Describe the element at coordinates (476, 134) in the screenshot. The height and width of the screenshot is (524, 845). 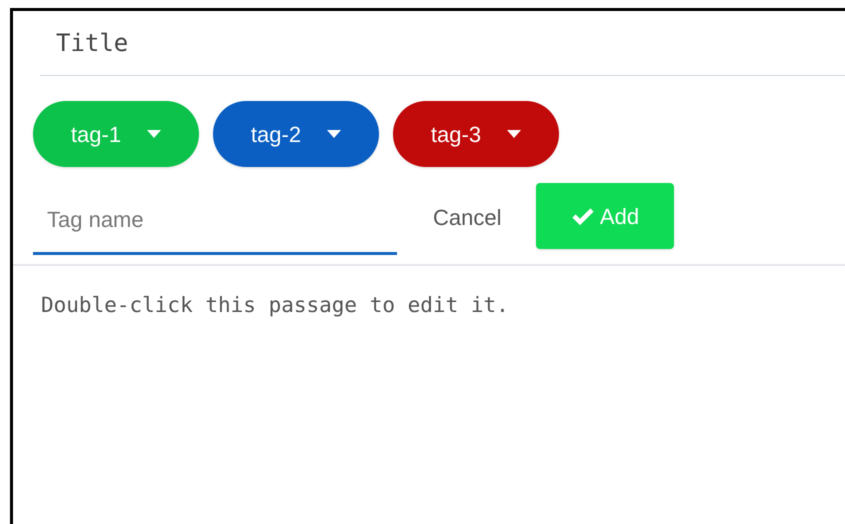
I see `tag-chip: tag-3` at that location.